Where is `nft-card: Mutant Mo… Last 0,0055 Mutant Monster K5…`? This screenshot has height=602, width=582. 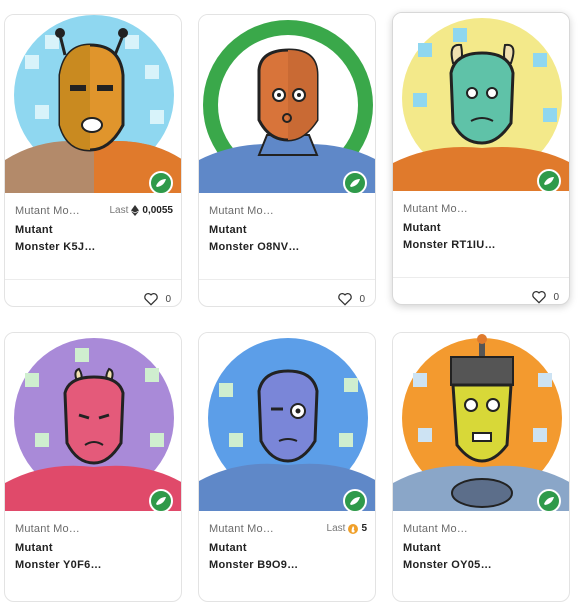
nft-card: Mutant Mo… Last 0,0055 Mutant Monster K5… is located at coordinates (93, 160).